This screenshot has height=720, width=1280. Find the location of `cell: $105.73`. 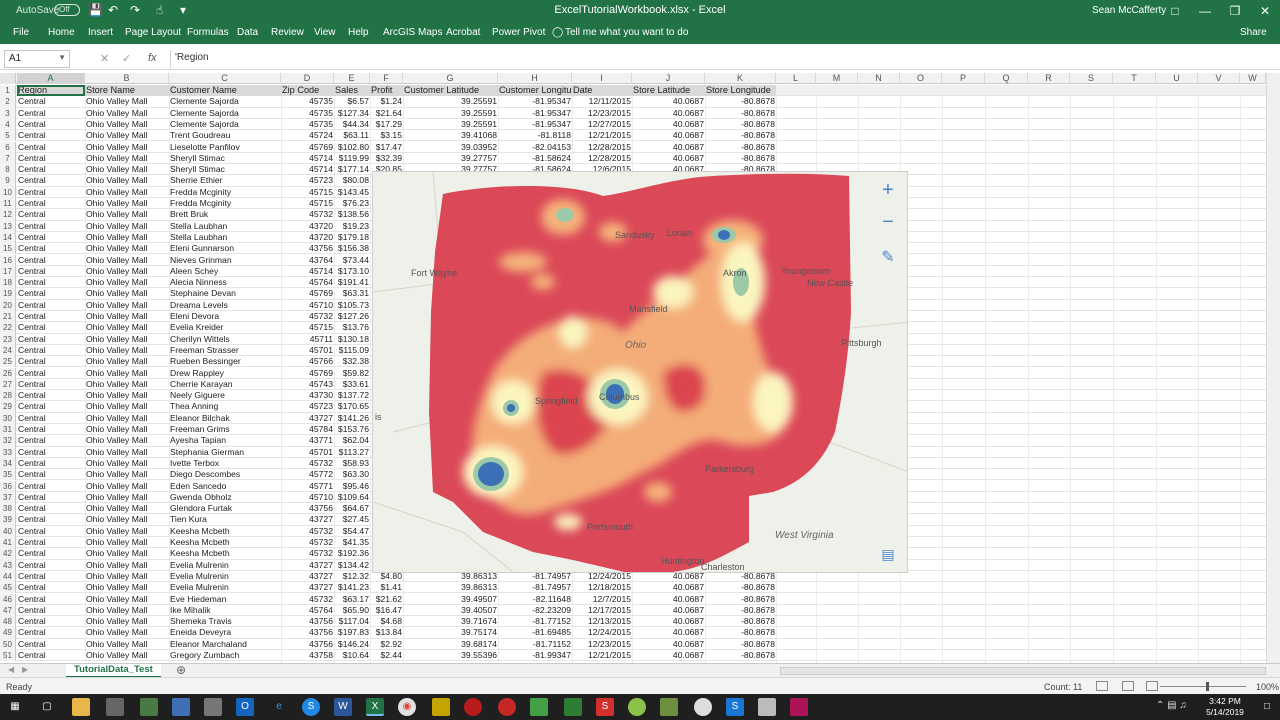

cell: $105.73 is located at coordinates (352, 305).